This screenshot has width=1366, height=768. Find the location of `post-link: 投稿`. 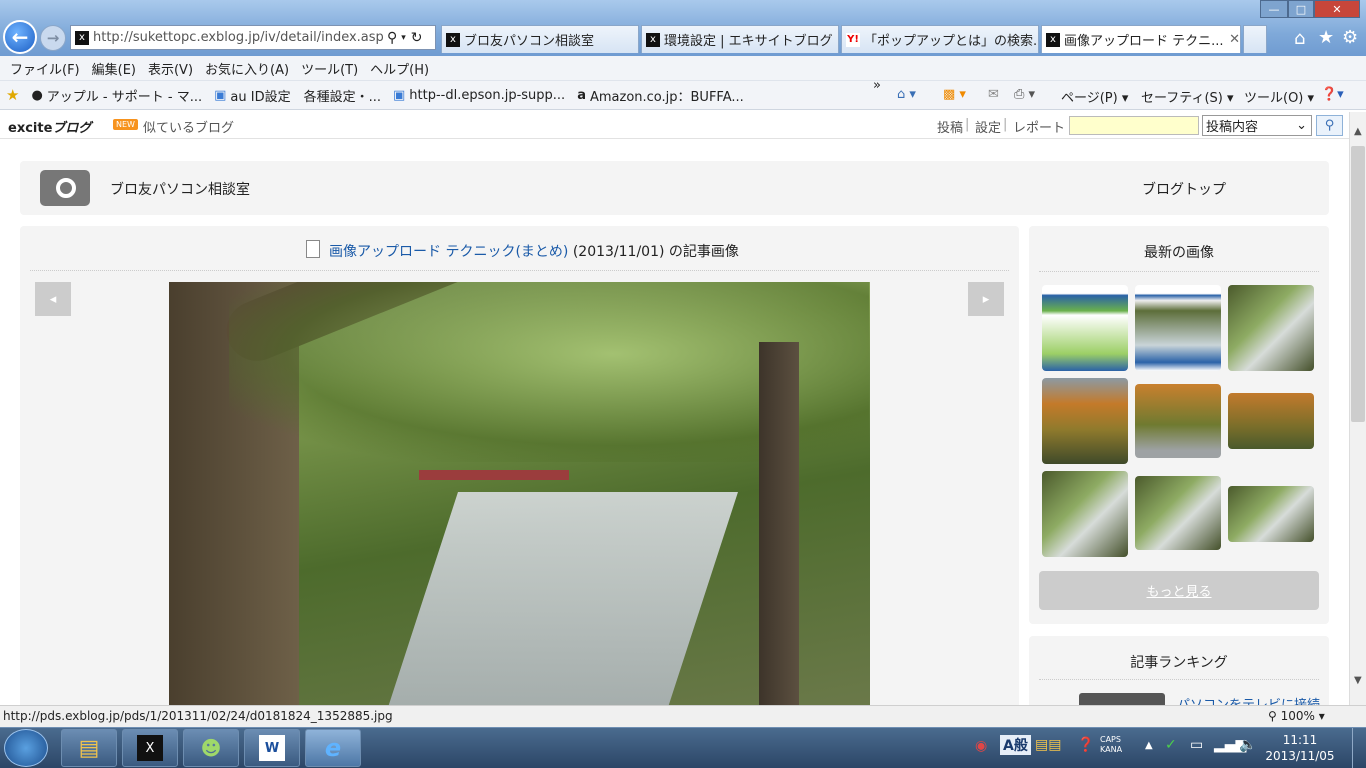

post-link: 投稿 is located at coordinates (950, 126).